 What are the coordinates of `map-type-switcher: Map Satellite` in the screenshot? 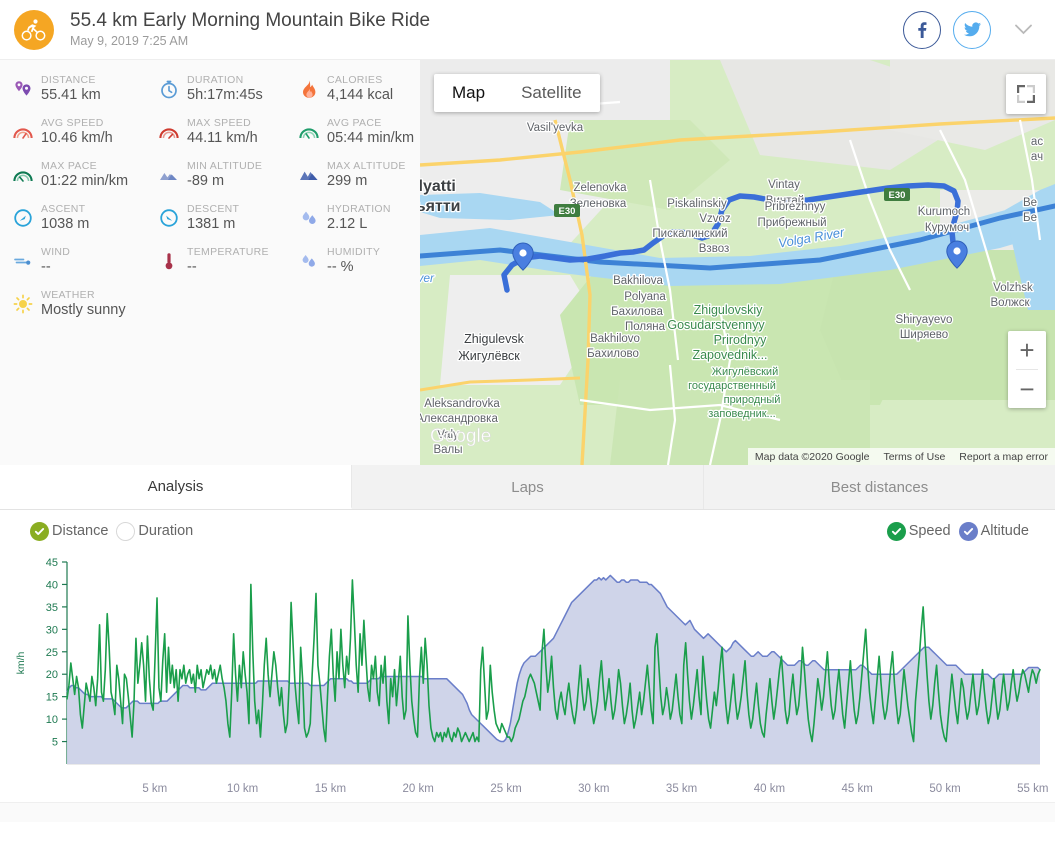 It's located at (517, 93).